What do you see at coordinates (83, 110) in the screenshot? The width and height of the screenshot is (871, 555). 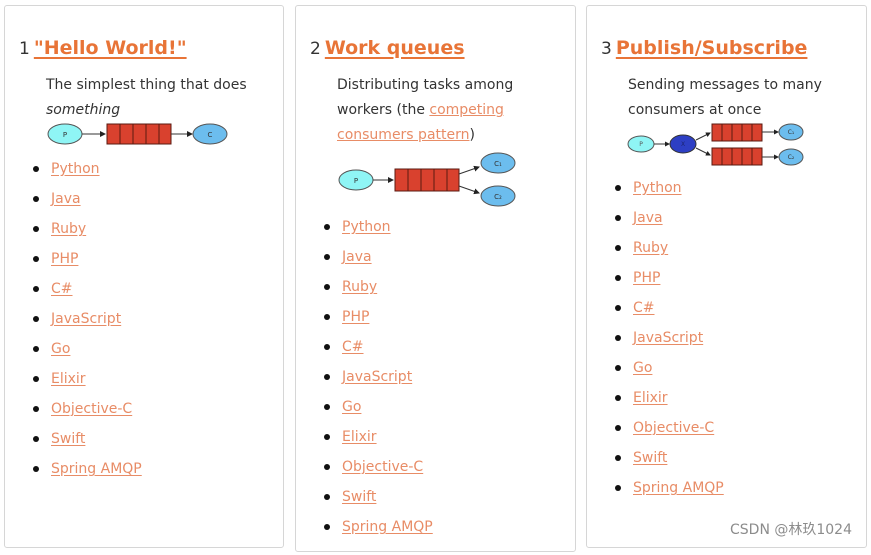 I see `description-emphasis: something` at bounding box center [83, 110].